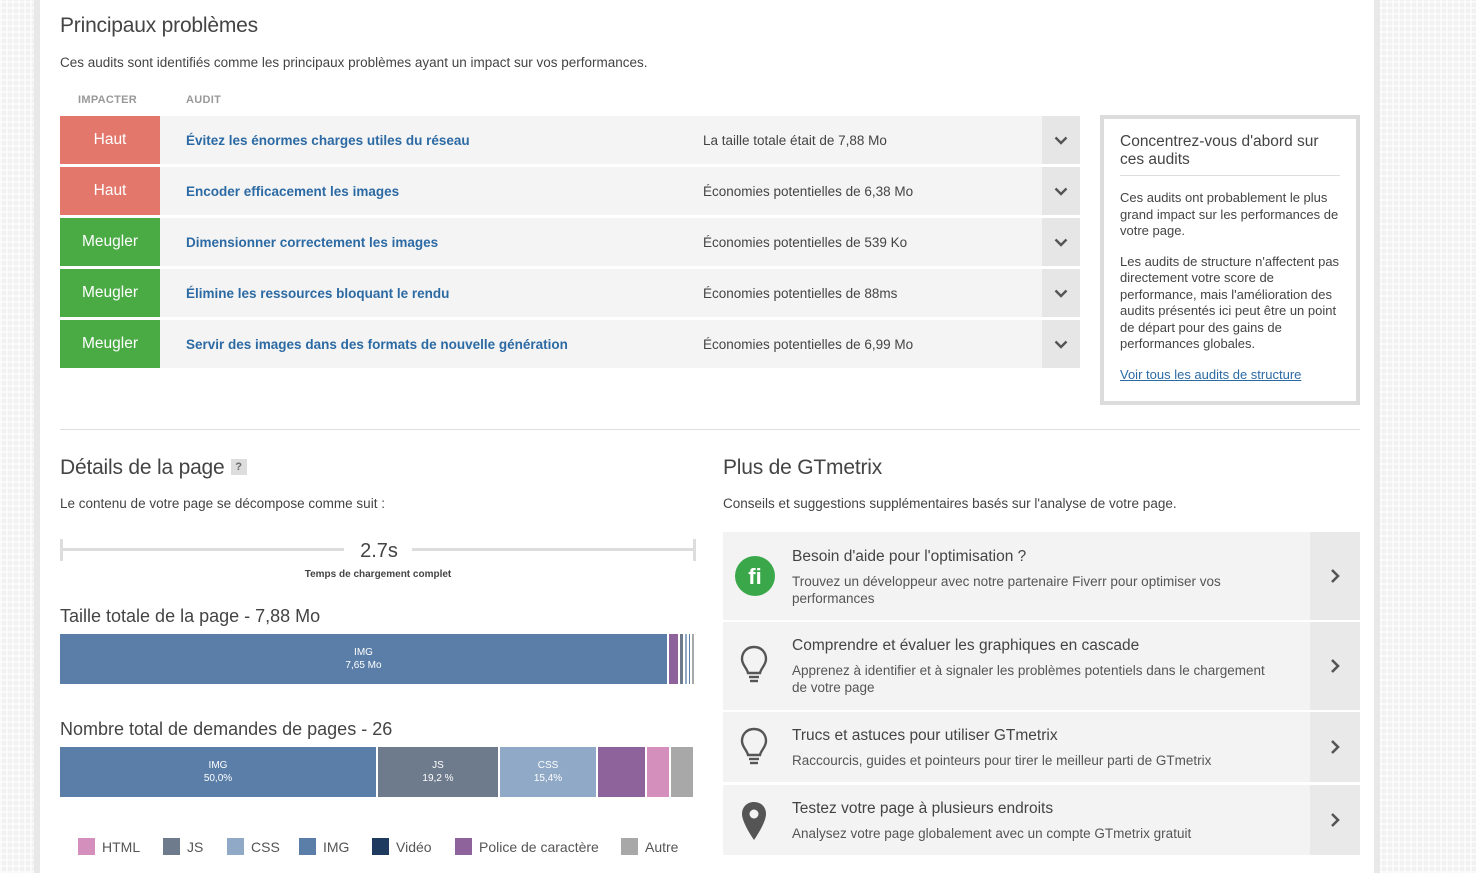  Describe the element at coordinates (142, 467) in the screenshot. I see `page-details-title-text: Détails de la page` at that location.